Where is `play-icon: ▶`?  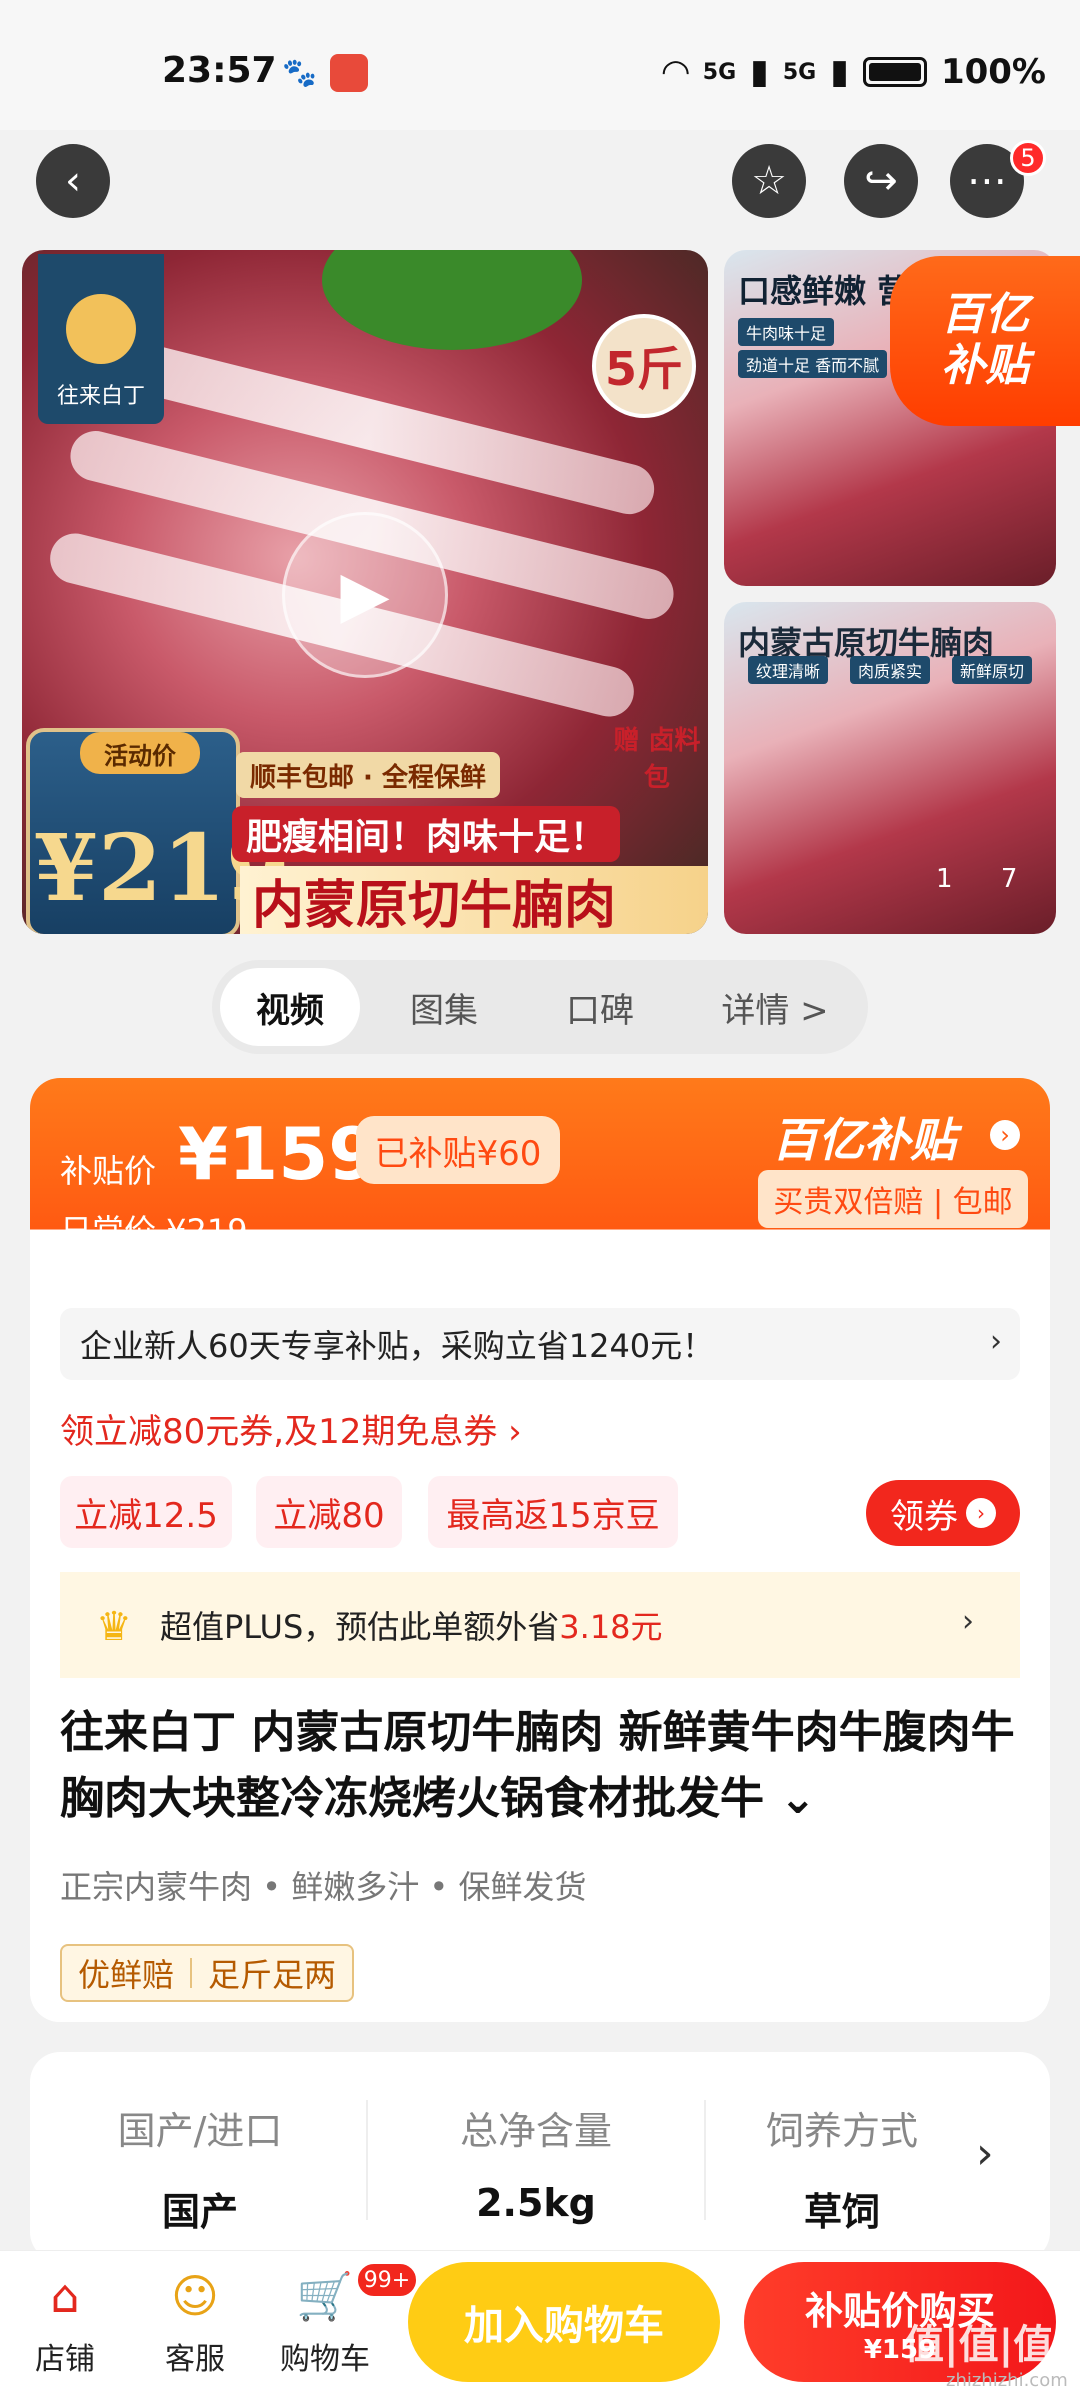 play-icon: ▶ is located at coordinates (365, 595).